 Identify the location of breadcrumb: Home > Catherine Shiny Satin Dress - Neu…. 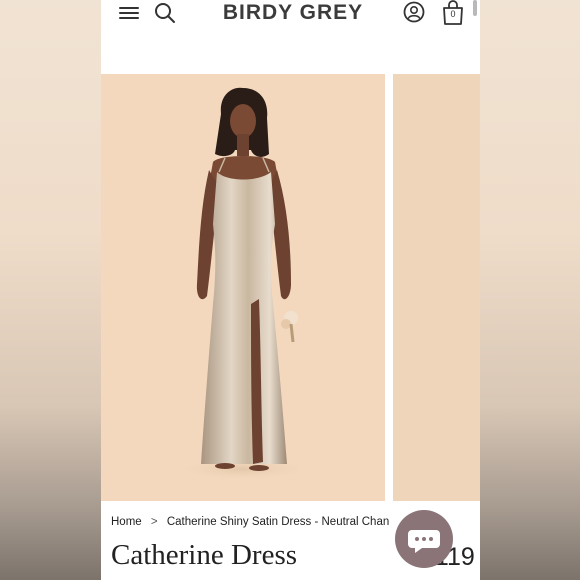
(250, 522).